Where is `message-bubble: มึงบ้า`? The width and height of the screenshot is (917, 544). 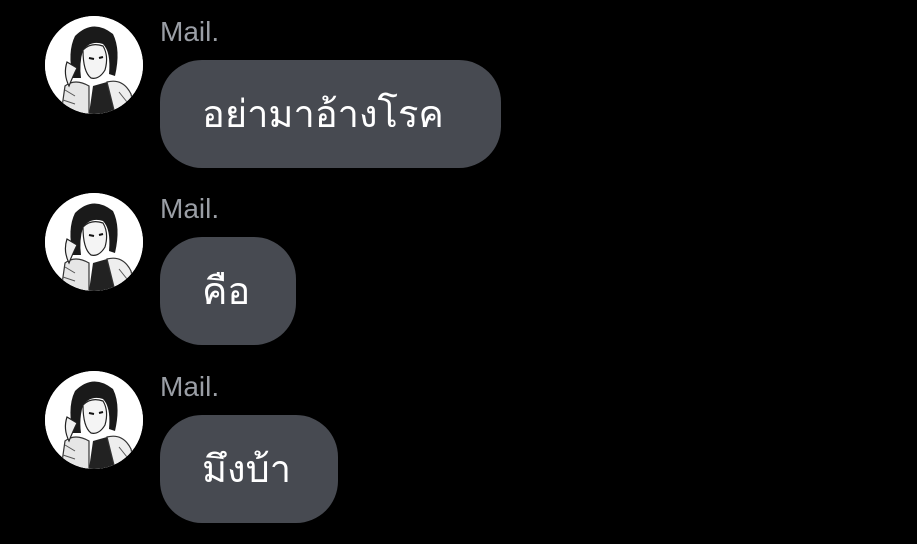 message-bubble: มึงบ้า is located at coordinates (249, 469).